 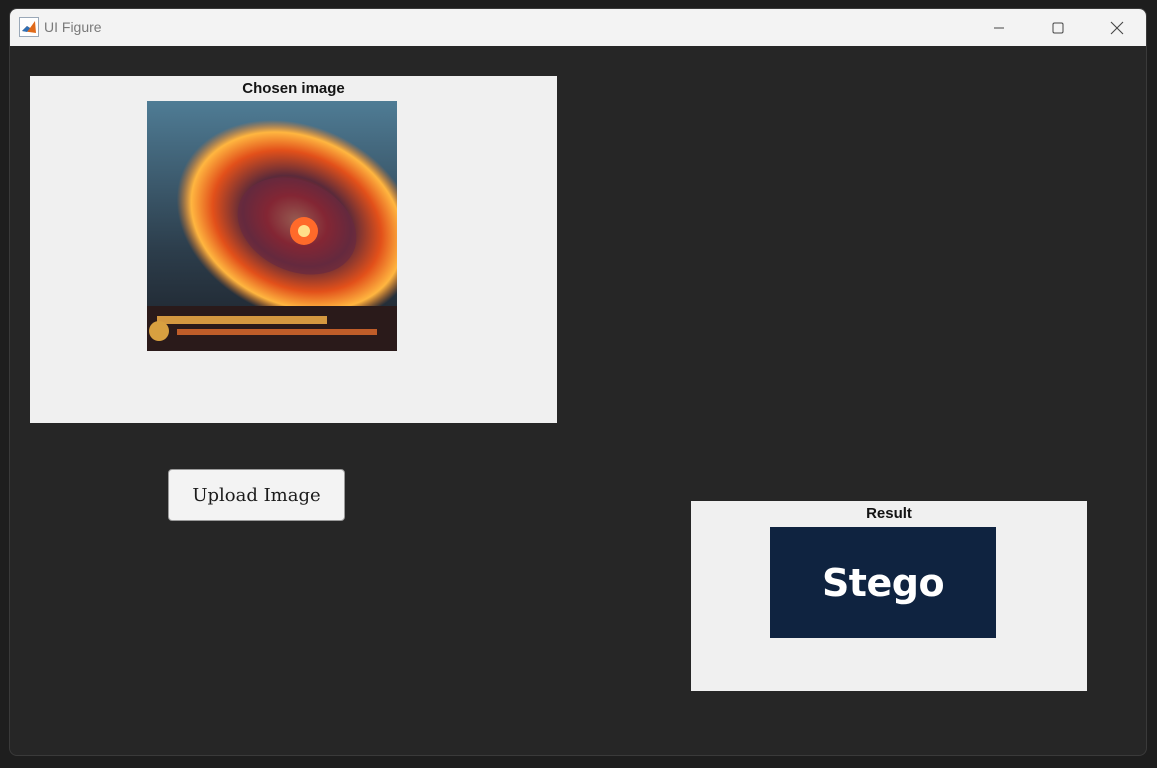 What do you see at coordinates (73, 27) in the screenshot?
I see `window-title: UI Figure` at bounding box center [73, 27].